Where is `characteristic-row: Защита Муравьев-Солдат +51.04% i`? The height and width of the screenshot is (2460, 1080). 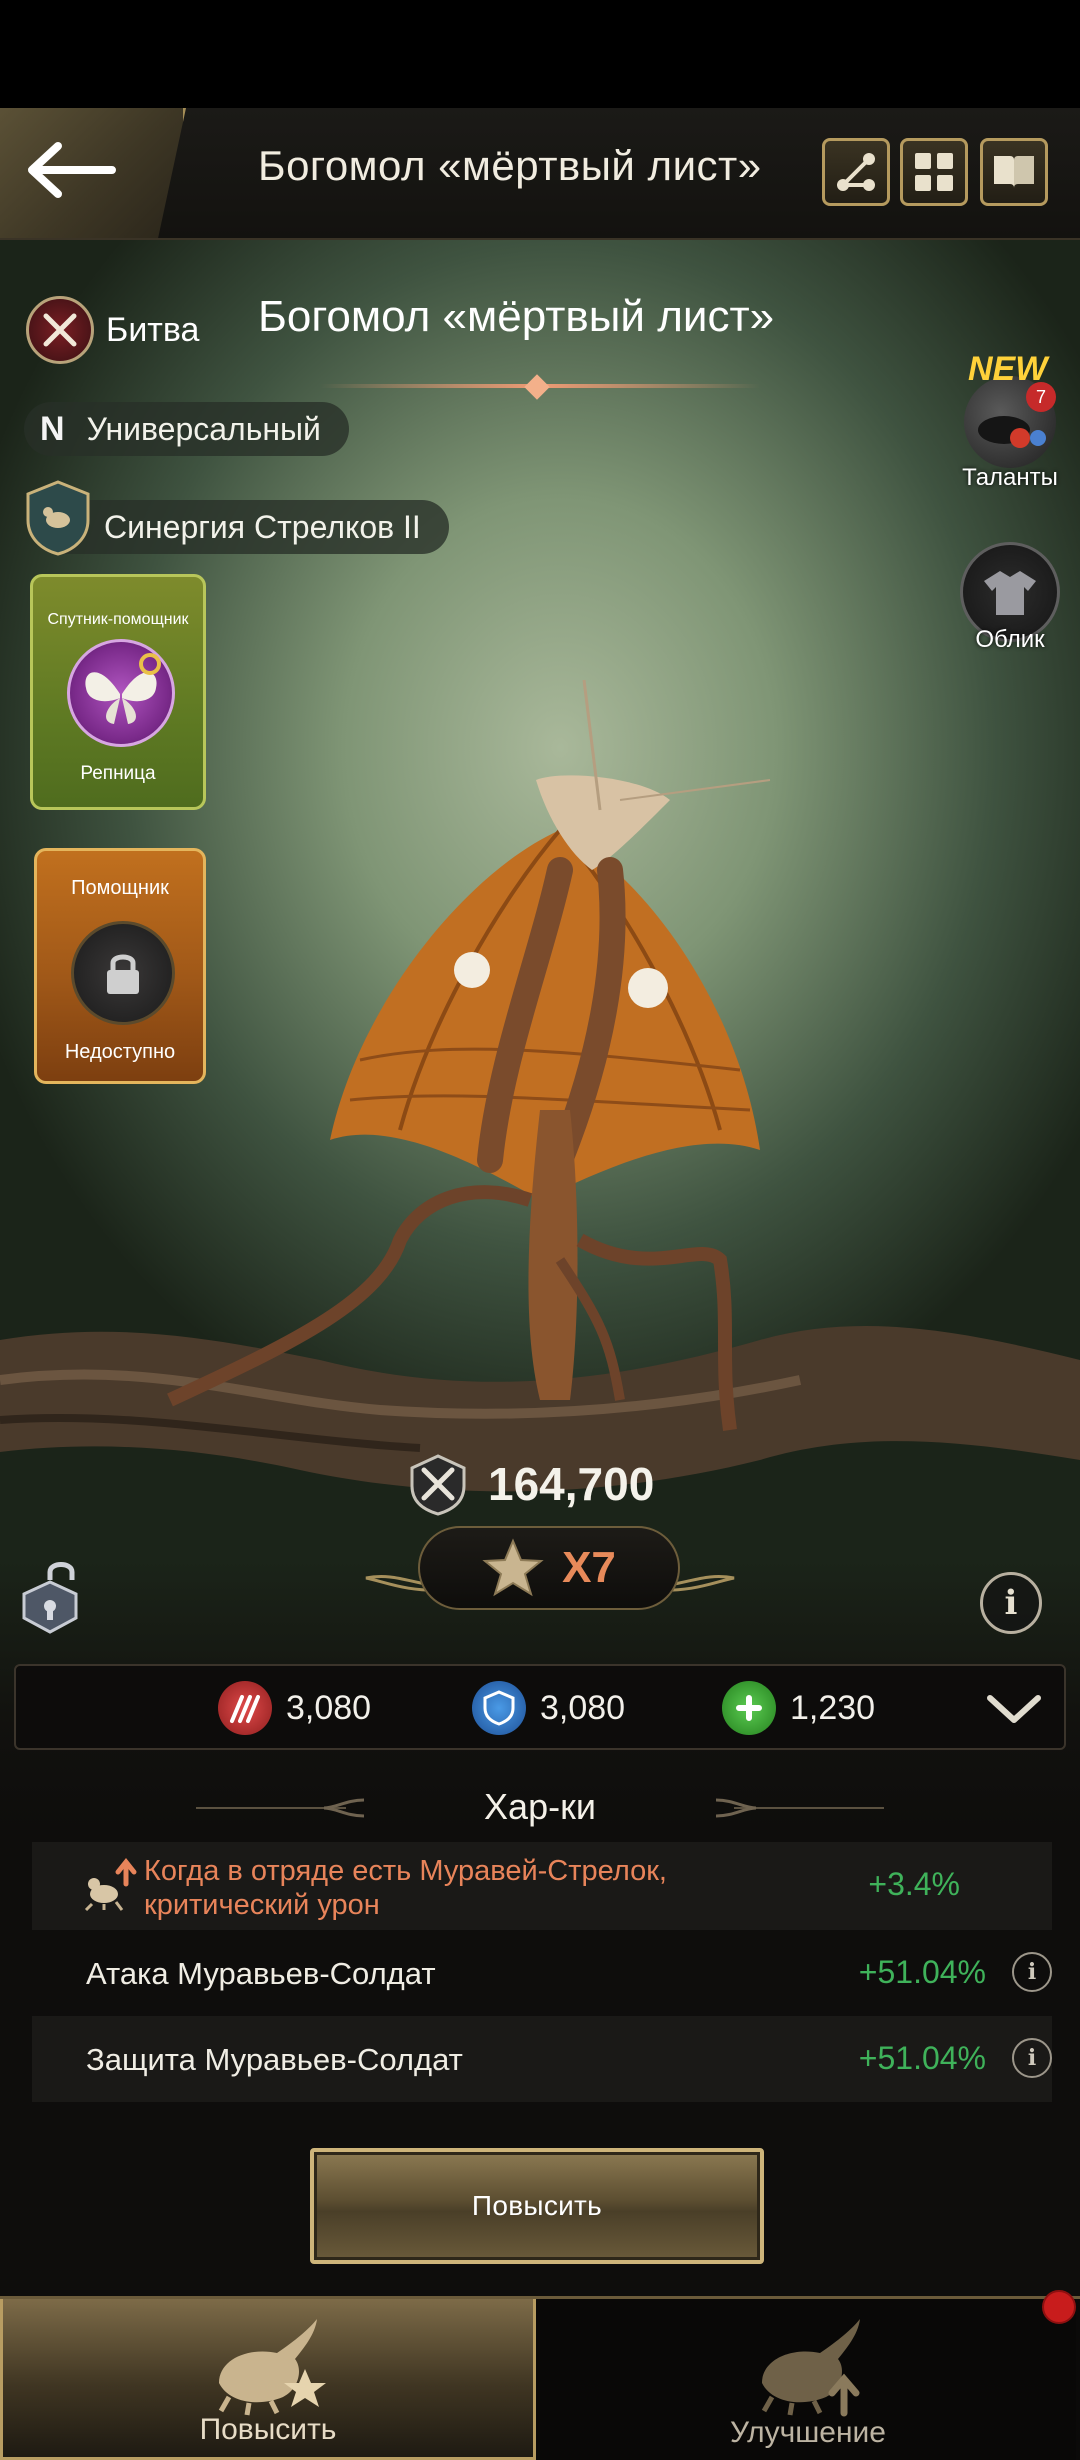 characteristic-row: Защита Муравьев-Солдат +51.04% i is located at coordinates (542, 2059).